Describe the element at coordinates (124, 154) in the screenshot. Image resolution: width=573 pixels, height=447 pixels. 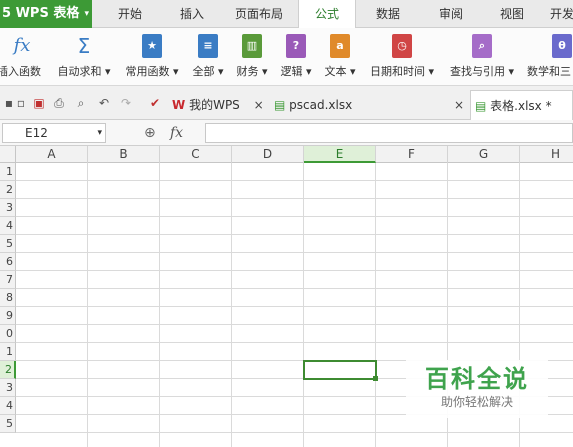
I see `column-header-b: B` at that location.